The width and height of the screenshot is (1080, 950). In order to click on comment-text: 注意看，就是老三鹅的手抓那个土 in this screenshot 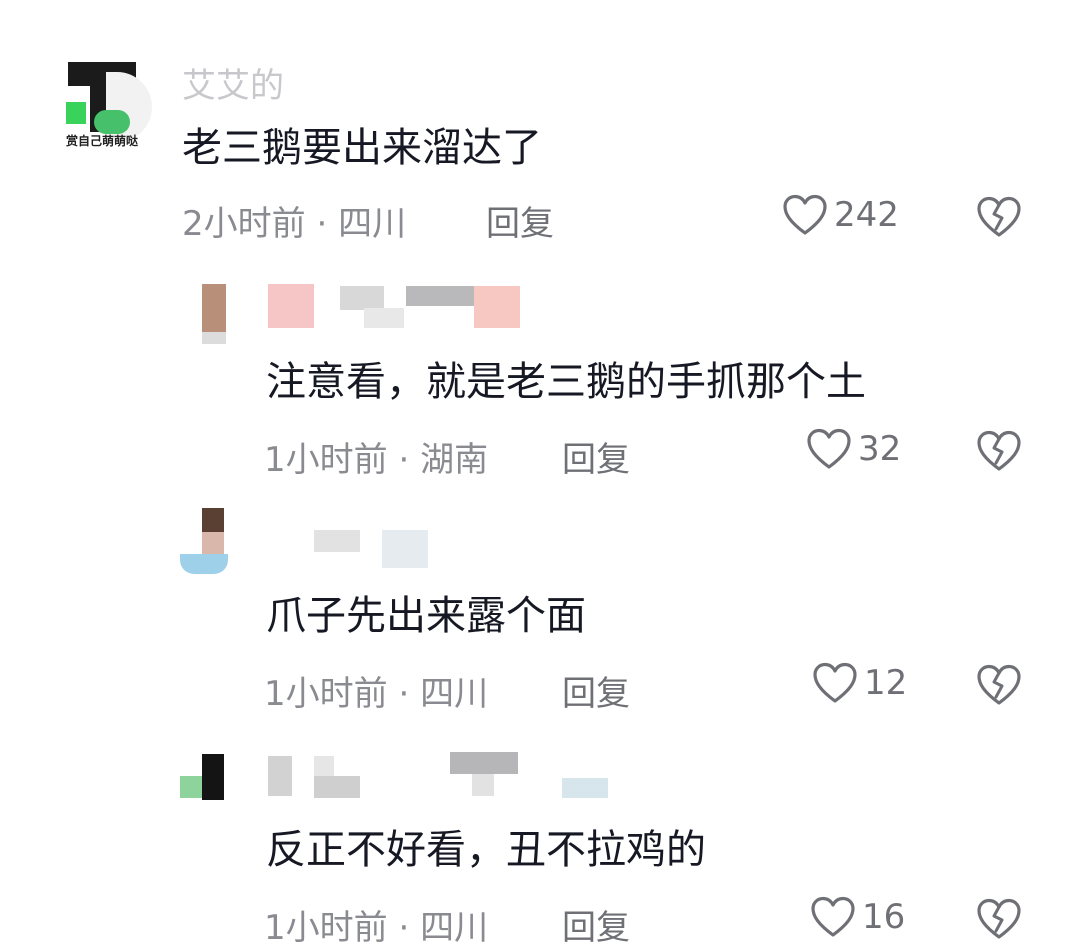, I will do `click(566, 382)`.